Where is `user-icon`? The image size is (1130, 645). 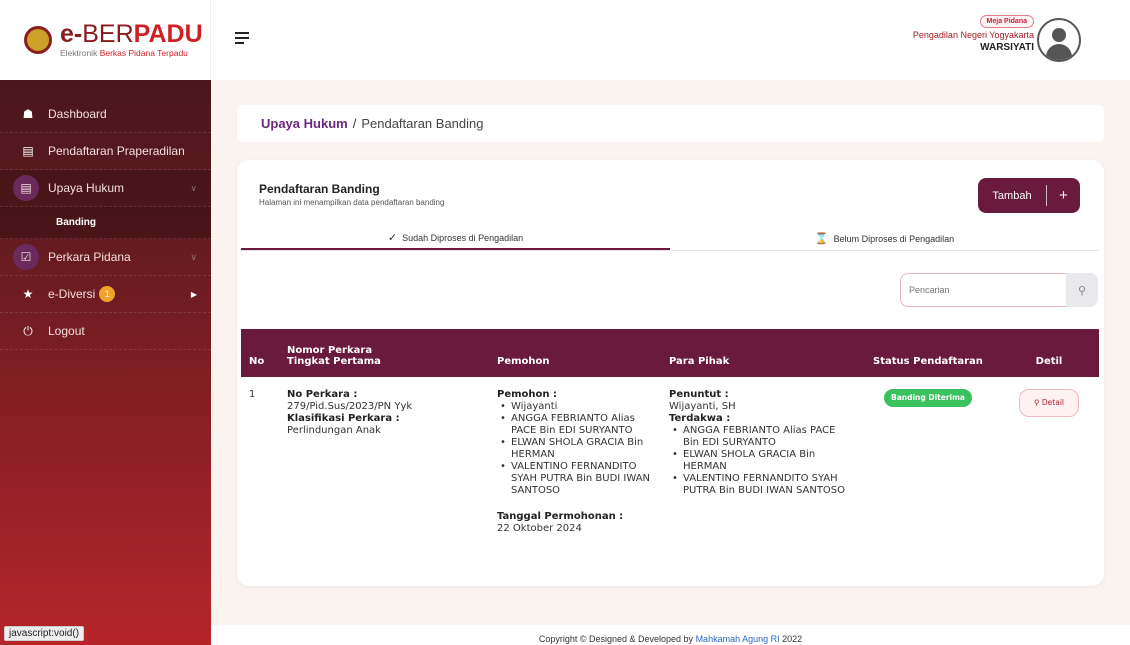 user-icon is located at coordinates (1059, 35).